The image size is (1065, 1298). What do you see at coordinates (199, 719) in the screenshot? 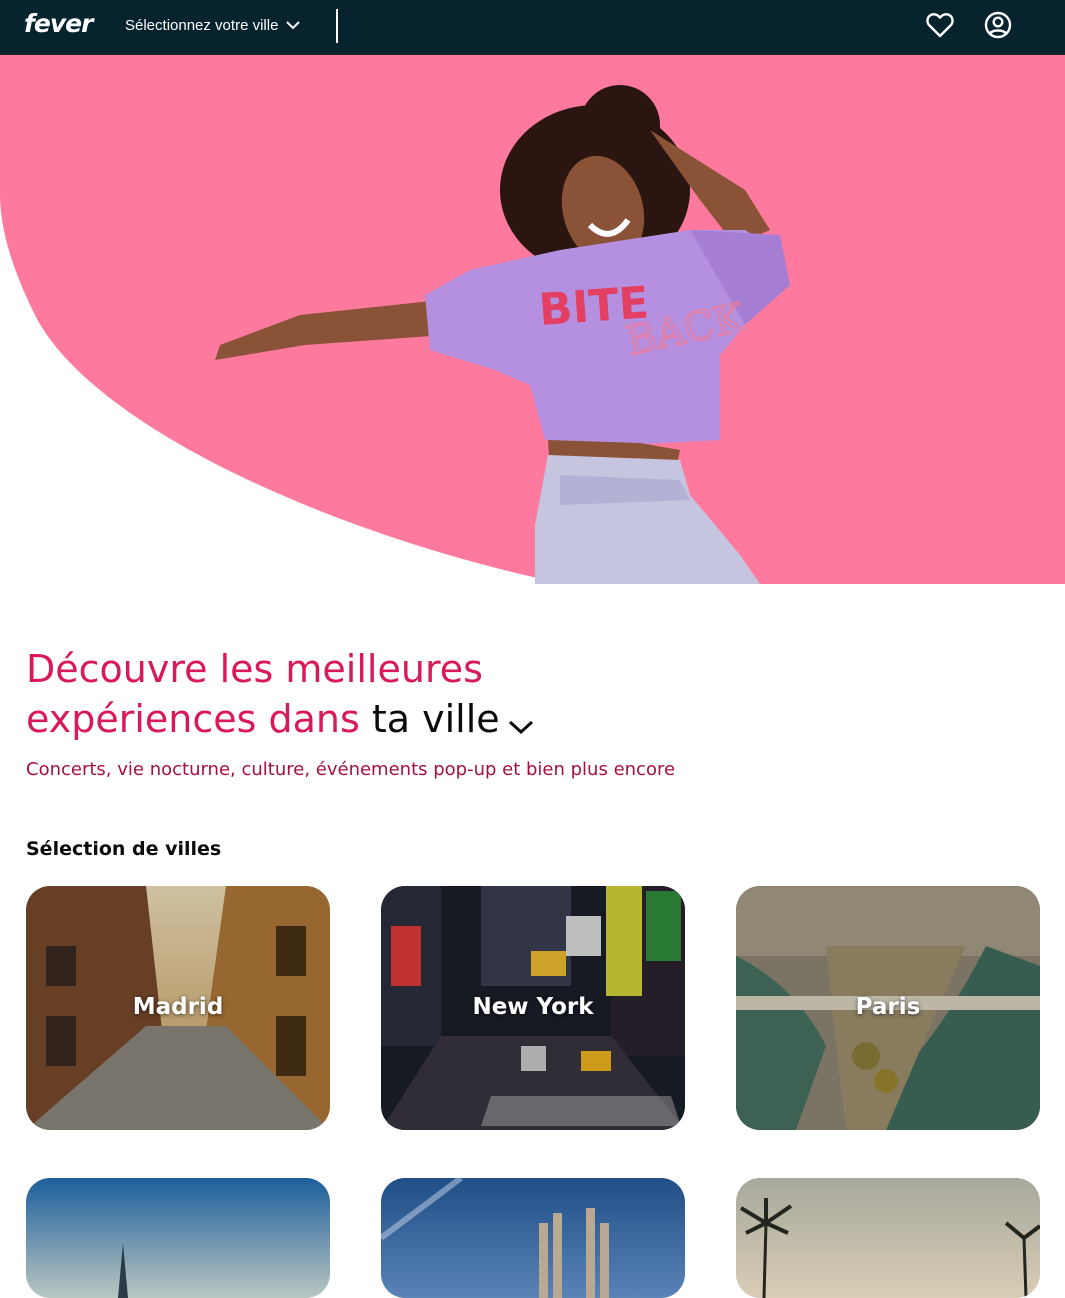
I see `headline-line-2-prefix: expériences dans` at bounding box center [199, 719].